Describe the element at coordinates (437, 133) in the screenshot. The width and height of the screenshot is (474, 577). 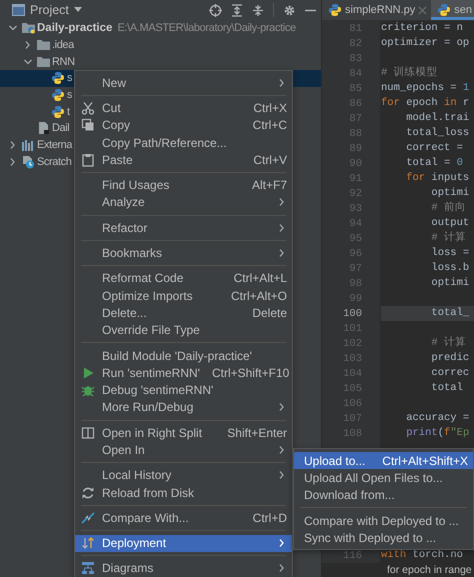
I see `code-line: total_loss` at that location.